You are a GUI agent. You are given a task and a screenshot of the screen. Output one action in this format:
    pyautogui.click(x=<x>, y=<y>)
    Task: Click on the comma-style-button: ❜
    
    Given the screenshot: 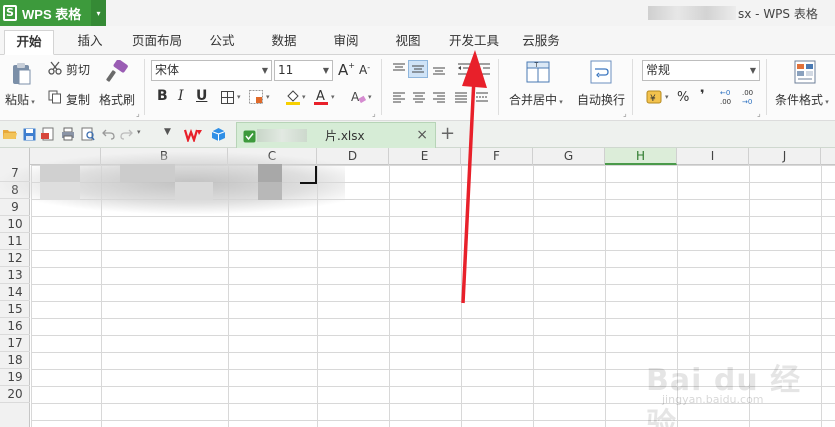 What is the action you would take?
    pyautogui.click(x=702, y=95)
    